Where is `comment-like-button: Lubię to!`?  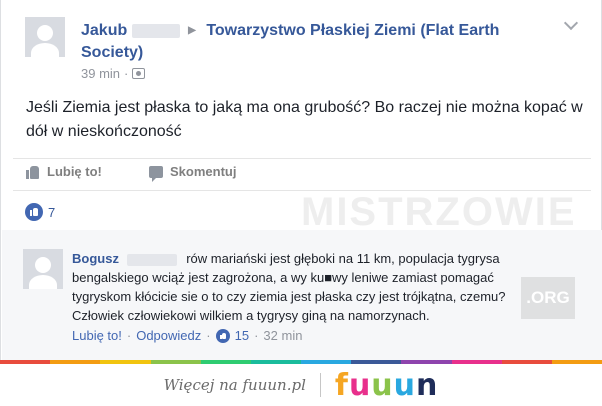
comment-like-button: Lubię to! is located at coordinates (97, 335).